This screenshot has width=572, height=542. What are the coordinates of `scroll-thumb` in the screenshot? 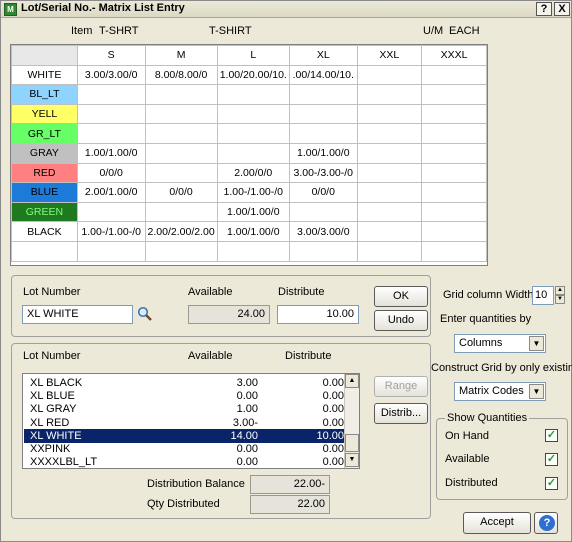 It's located at (352, 443).